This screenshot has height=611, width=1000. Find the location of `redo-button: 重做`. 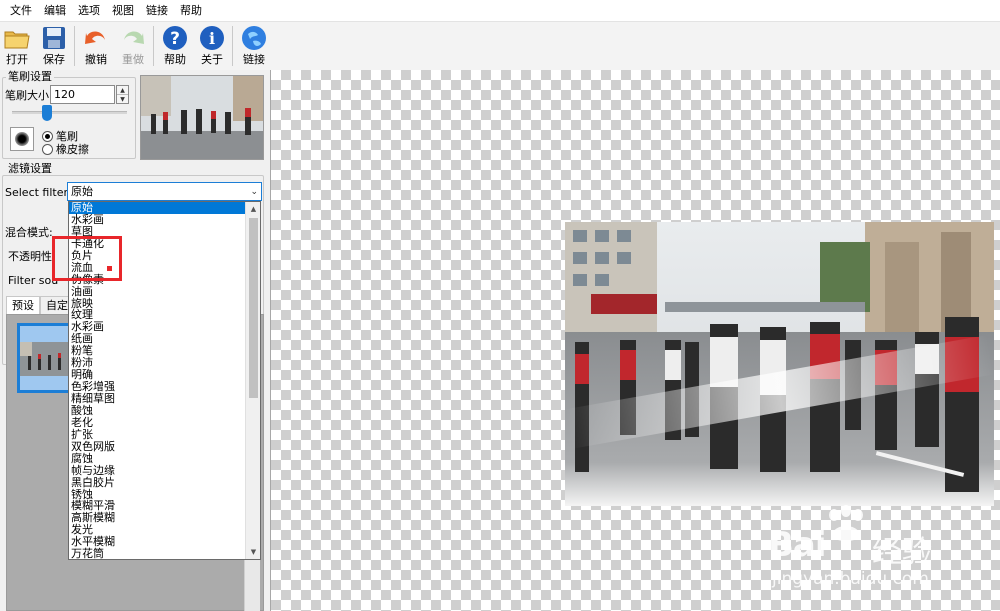

redo-button: 重做 is located at coordinates (133, 46).